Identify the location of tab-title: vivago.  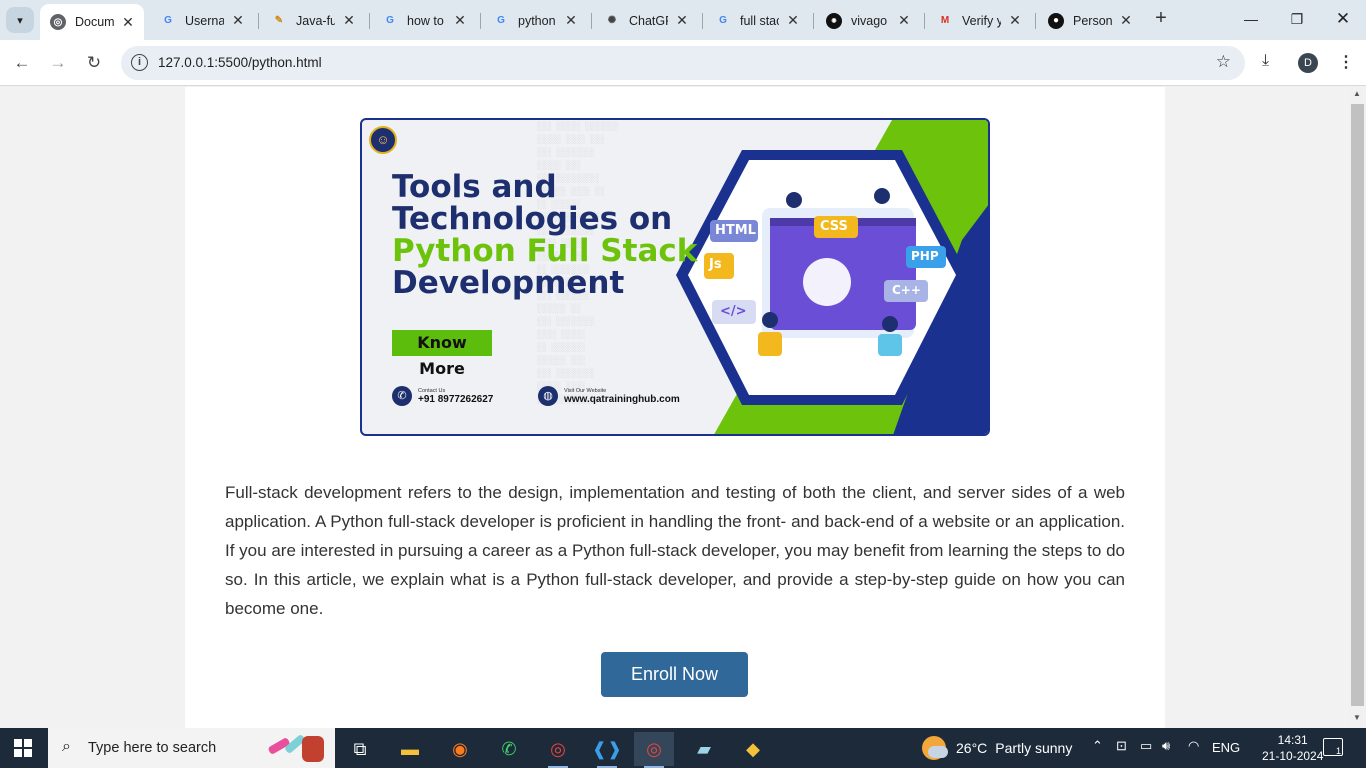
(869, 20).